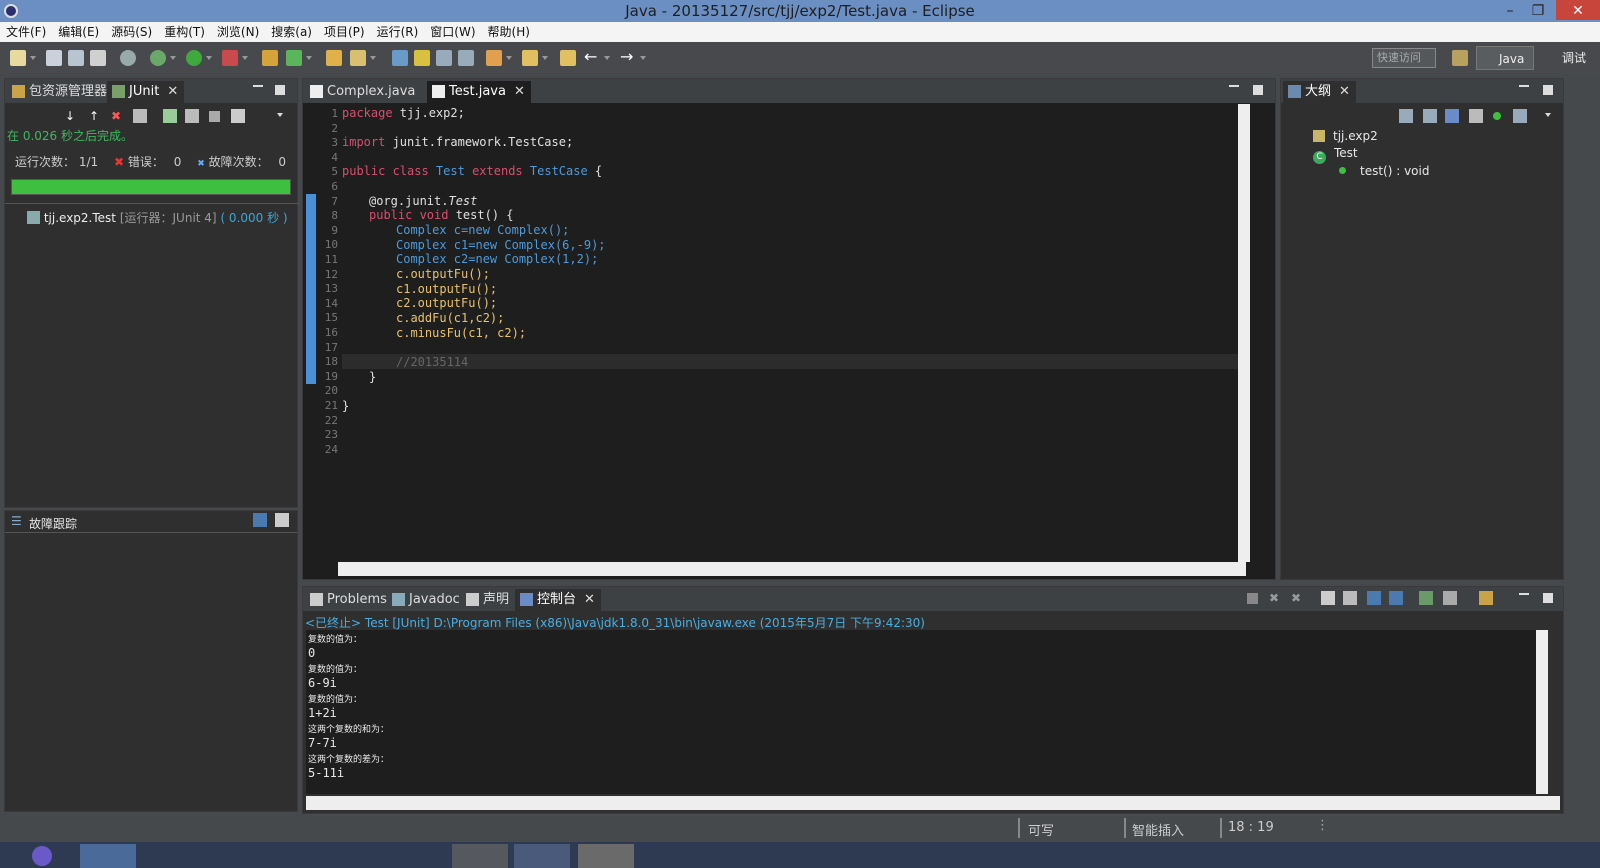  Describe the element at coordinates (282, 520) in the screenshot. I see `compare-icon` at that location.